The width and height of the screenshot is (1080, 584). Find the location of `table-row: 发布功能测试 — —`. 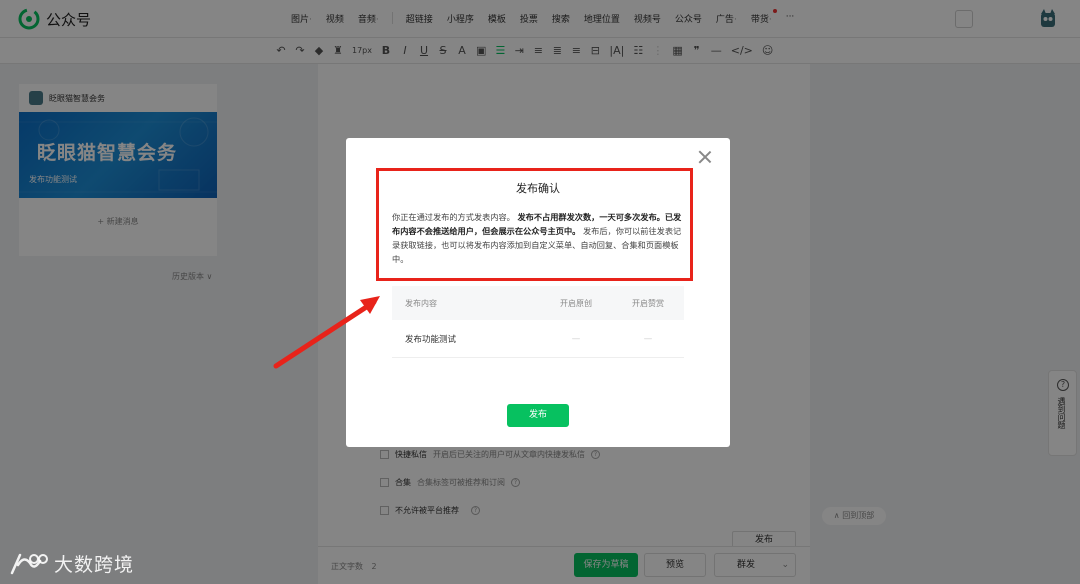

table-row: 发布功能测试 — — is located at coordinates (538, 339).